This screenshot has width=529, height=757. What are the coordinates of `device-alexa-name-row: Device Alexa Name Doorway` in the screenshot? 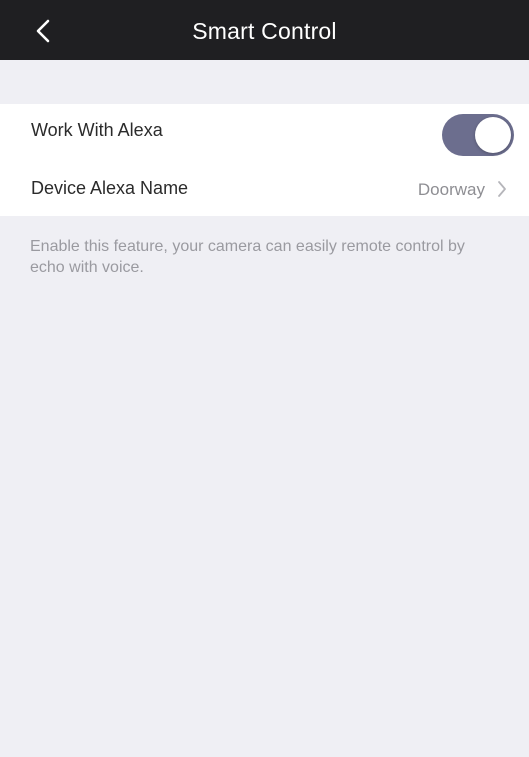 It's located at (264, 188).